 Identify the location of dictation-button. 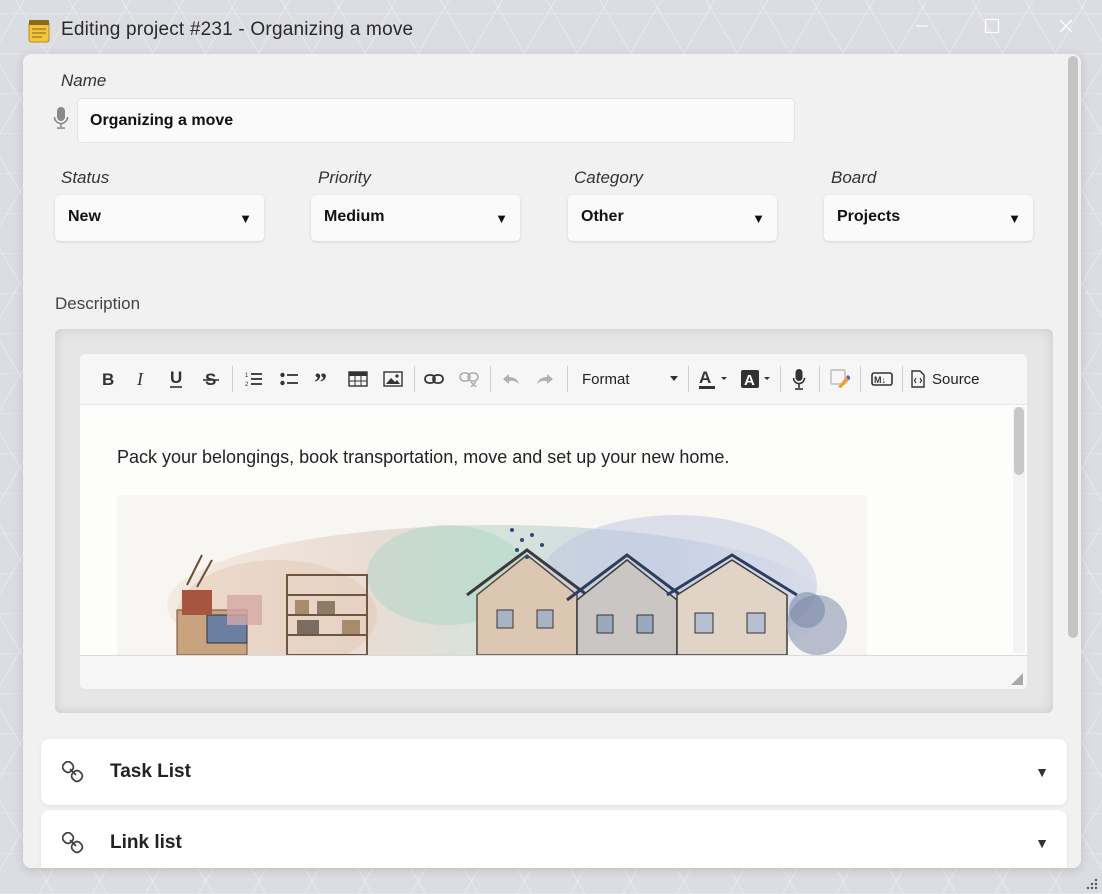
(799, 379).